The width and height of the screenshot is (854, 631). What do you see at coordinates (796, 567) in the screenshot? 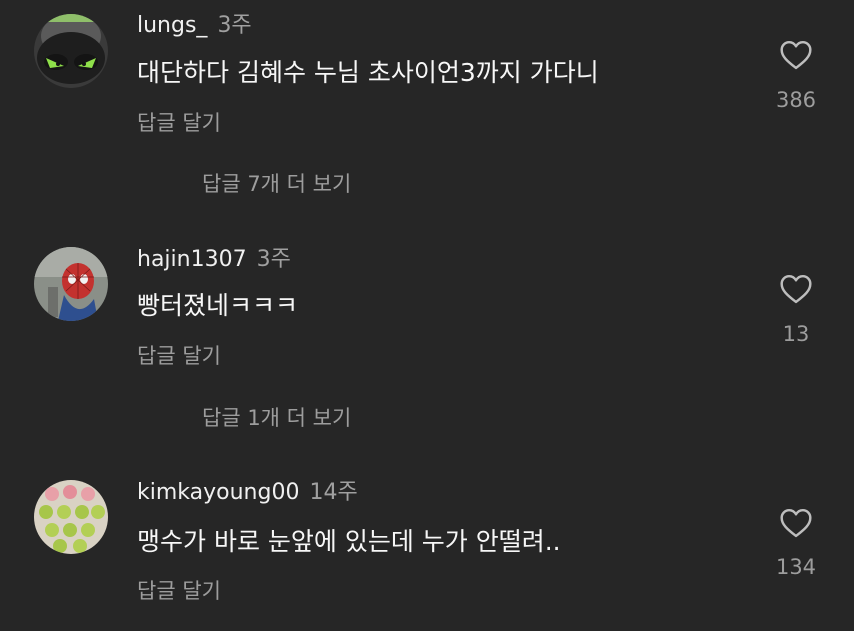
I see `like-count: 134` at bounding box center [796, 567].